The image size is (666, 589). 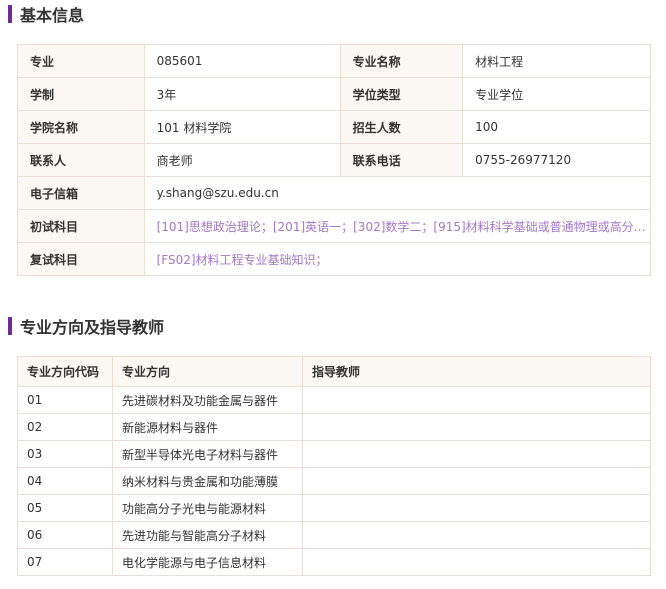 I want to click on table-row: 06 先进功能与智能高分子材料, so click(x=334, y=535).